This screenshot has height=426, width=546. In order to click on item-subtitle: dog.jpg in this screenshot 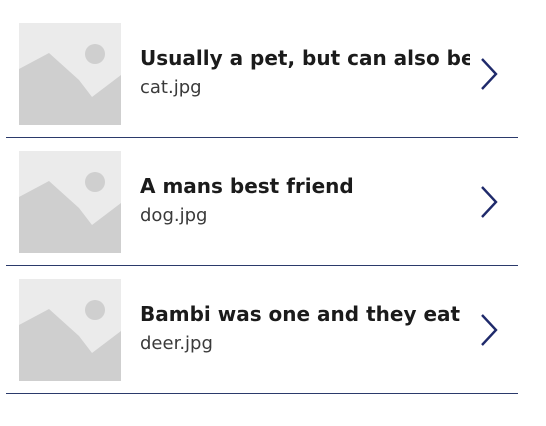, I will do `click(174, 215)`.